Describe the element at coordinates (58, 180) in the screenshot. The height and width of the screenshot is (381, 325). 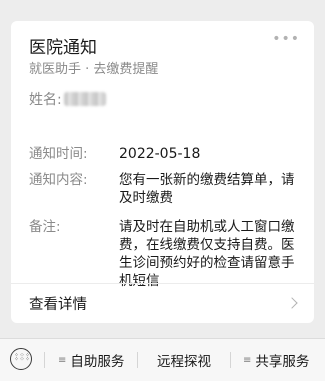
I see `field-label: 通知内容:` at that location.